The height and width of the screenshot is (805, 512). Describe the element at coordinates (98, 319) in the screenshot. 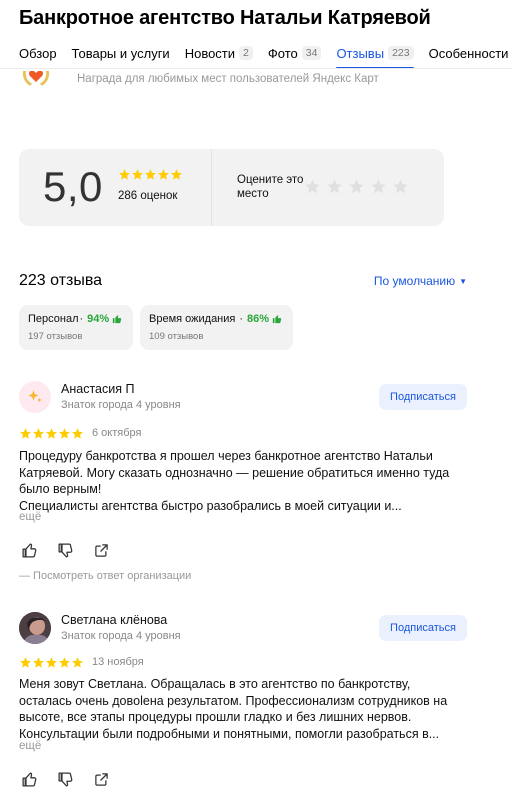

I see `aspect-percent: 94%` at that location.